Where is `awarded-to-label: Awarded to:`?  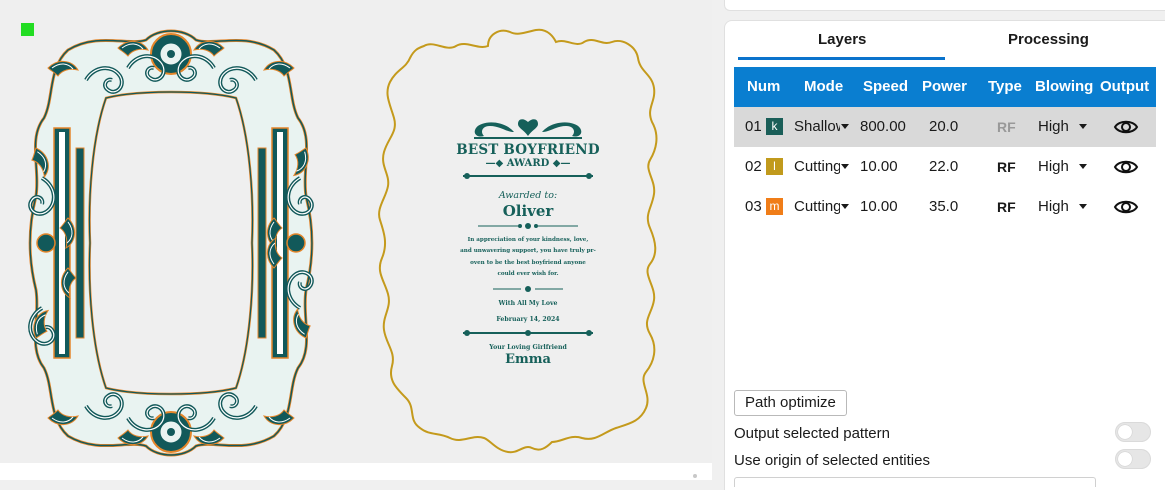 awarded-to-label: Awarded to: is located at coordinates (528, 195).